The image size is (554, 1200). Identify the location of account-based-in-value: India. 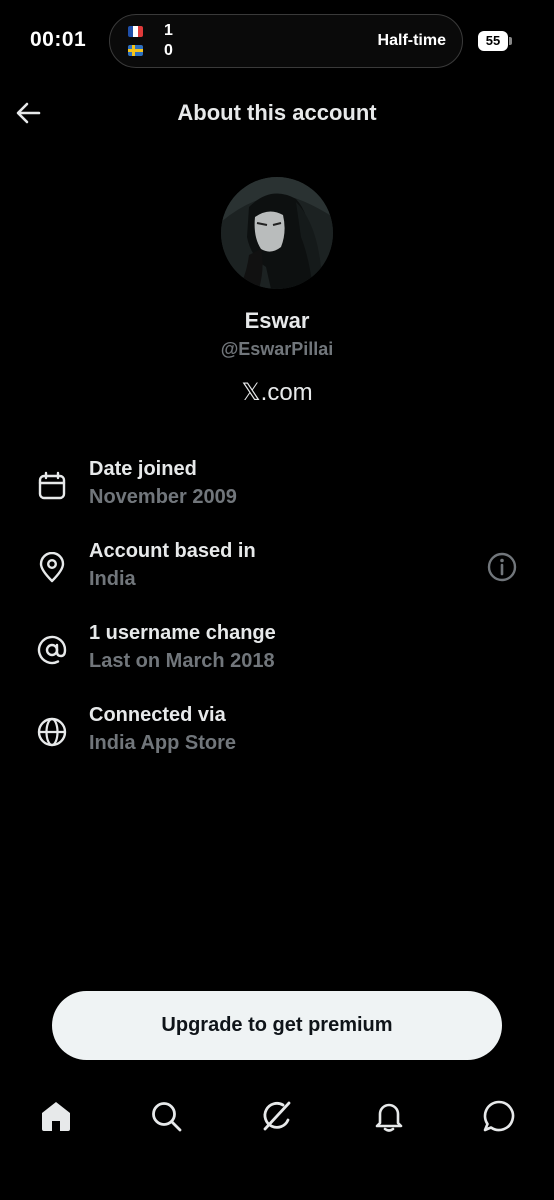
(112, 579).